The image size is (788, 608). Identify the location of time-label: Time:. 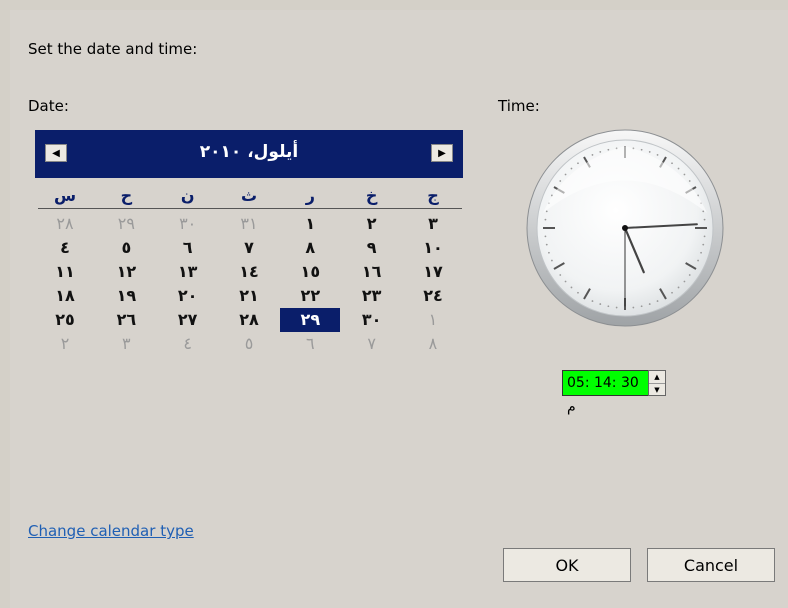
(519, 106).